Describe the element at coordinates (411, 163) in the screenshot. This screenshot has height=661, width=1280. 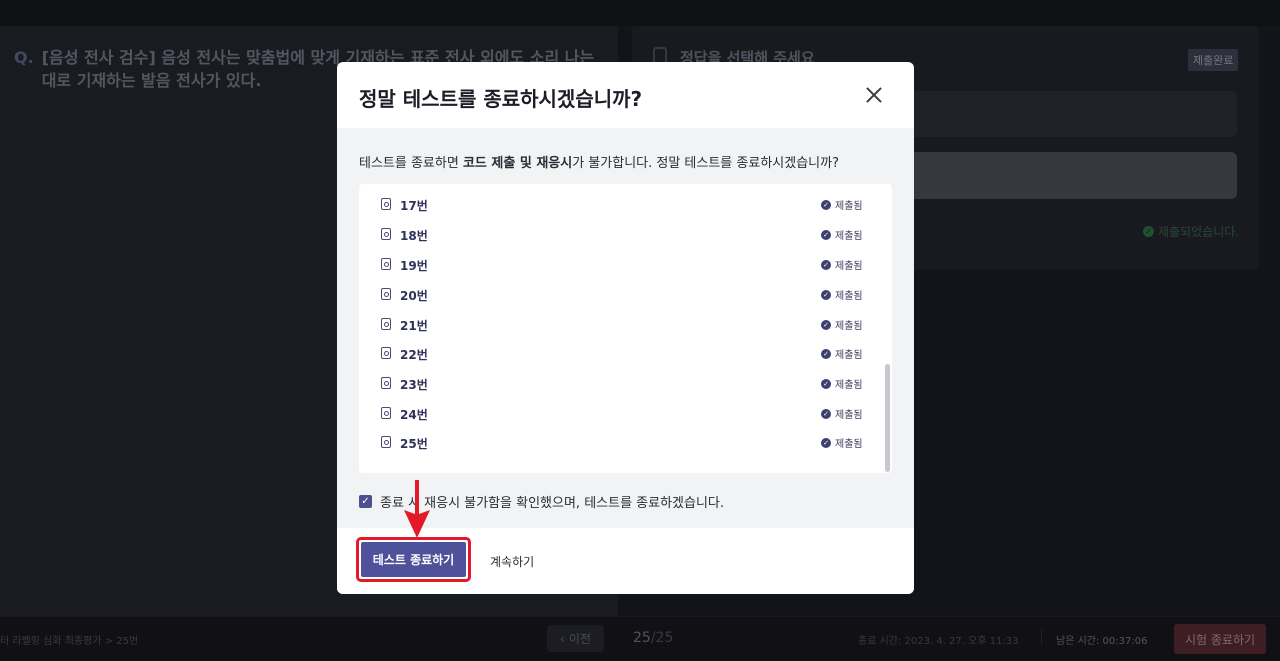
I see `desc-prefix: 테스트를 종료하면` at that location.